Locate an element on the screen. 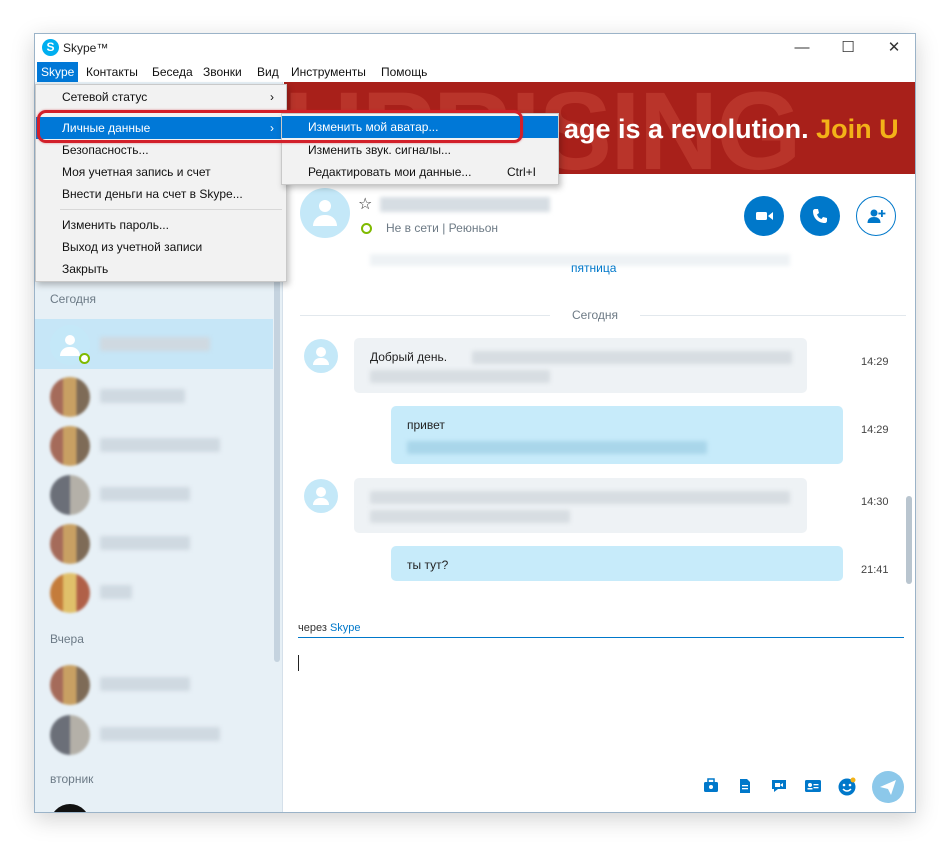 The width and height of the screenshot is (950, 846). menu-help: Помощь is located at coordinates (404, 72).